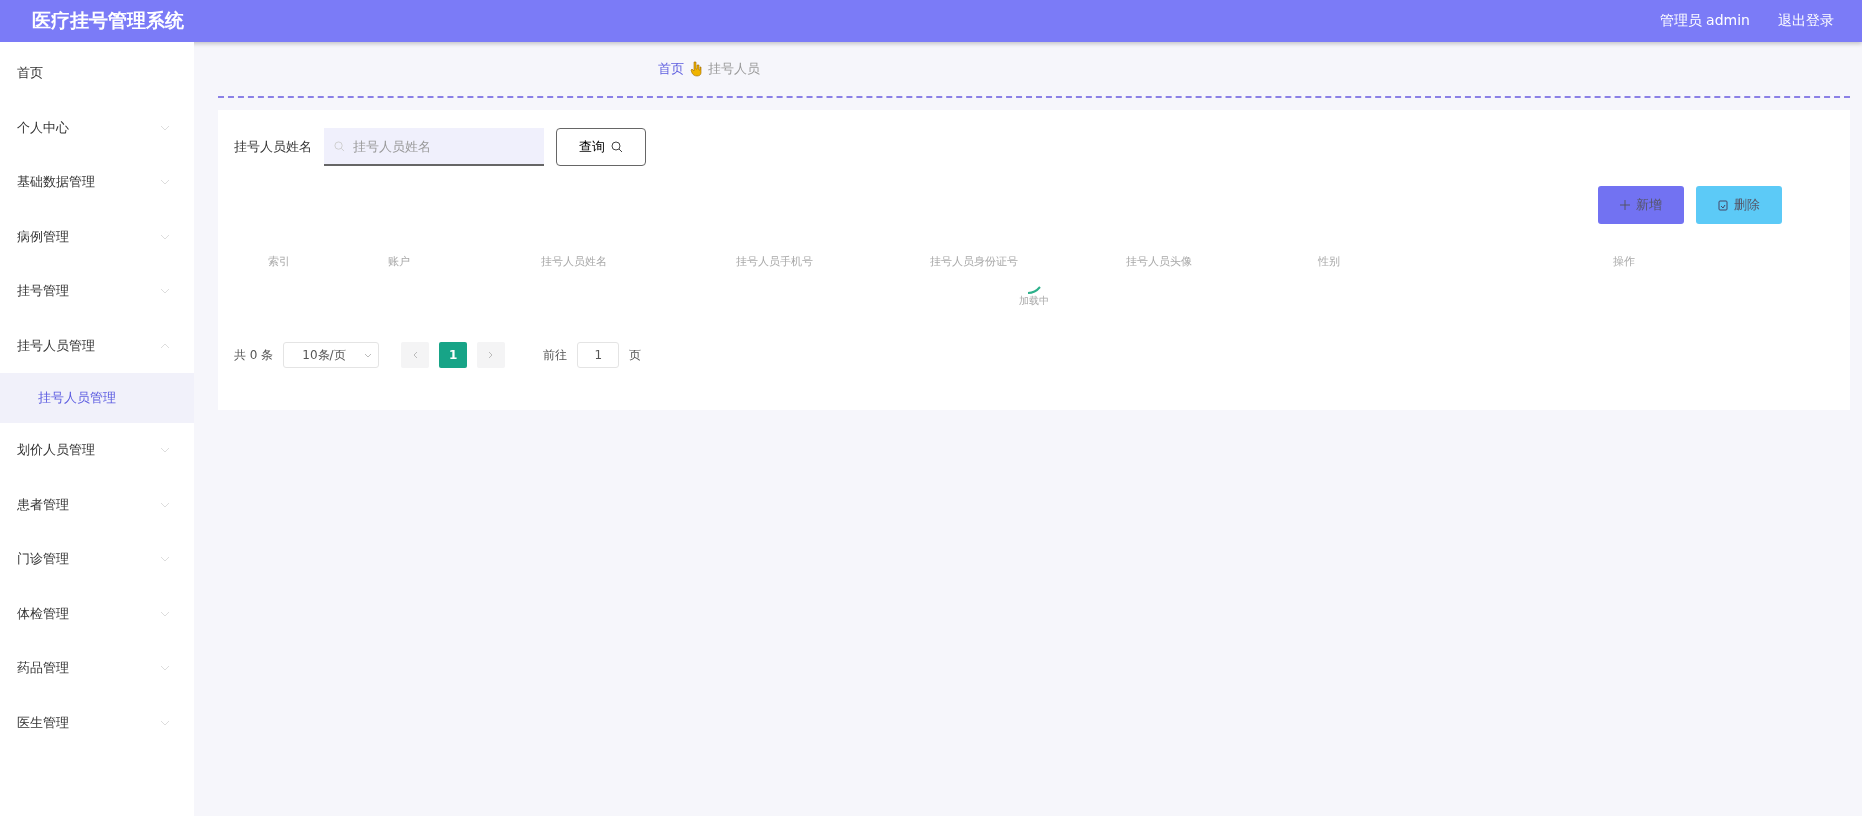 The height and width of the screenshot is (816, 1862). What do you see at coordinates (97, 504) in the screenshot?
I see `menu-item: 患者管理` at bounding box center [97, 504].